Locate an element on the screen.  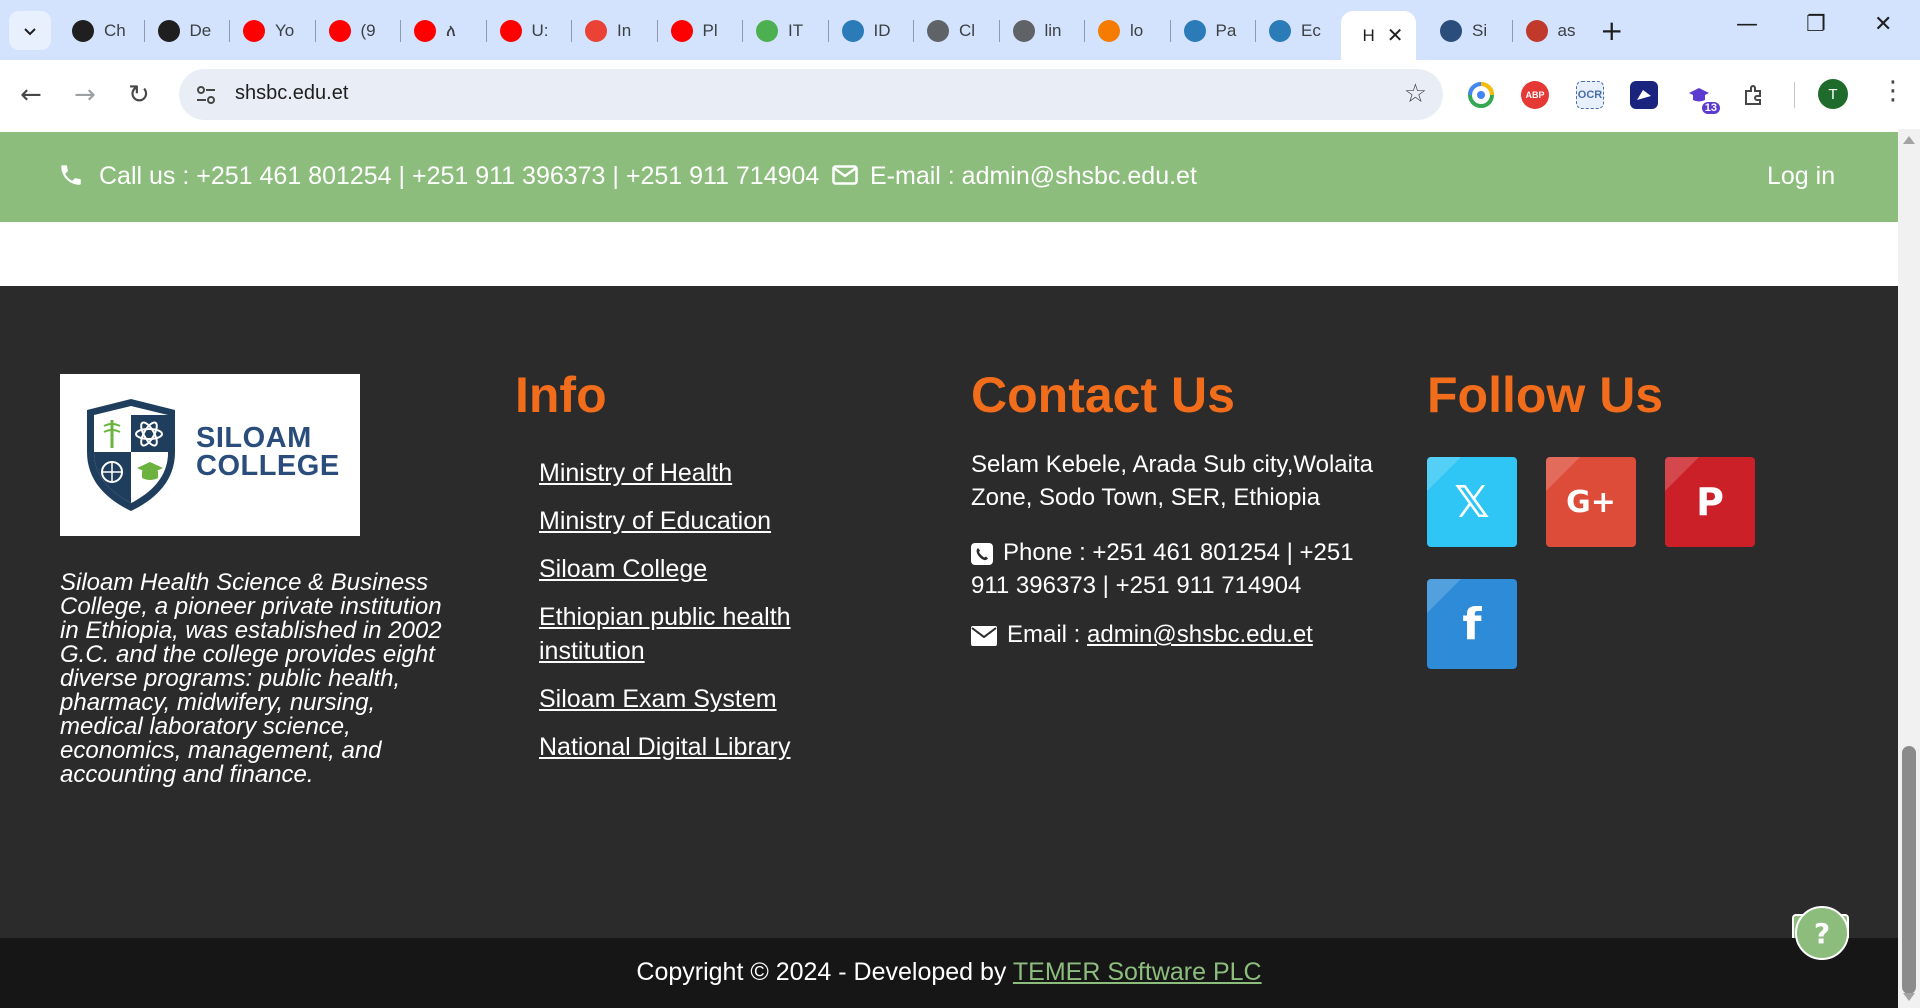
info-link: Ministry of Education is located at coordinates (655, 521).